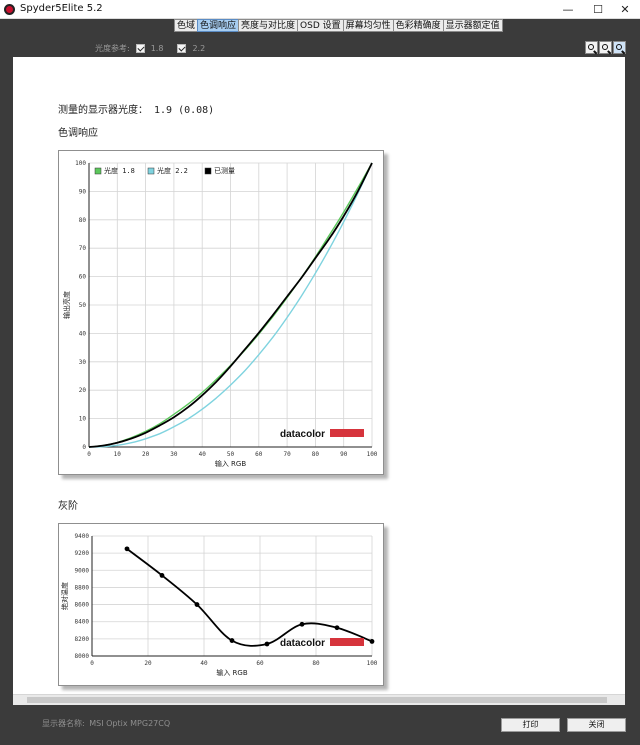 The height and width of the screenshot is (745, 640). I want to click on x-tick-label: 10, so click(118, 454).